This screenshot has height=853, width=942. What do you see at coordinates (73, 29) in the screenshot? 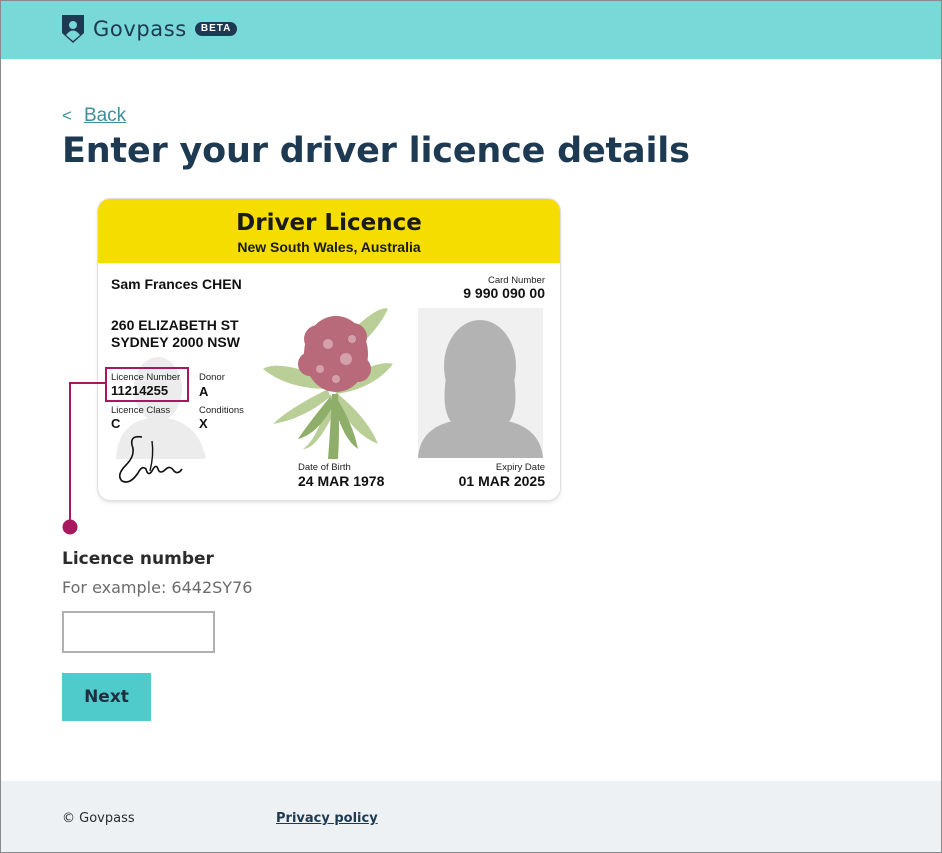
I see `shield-user-icon` at bounding box center [73, 29].